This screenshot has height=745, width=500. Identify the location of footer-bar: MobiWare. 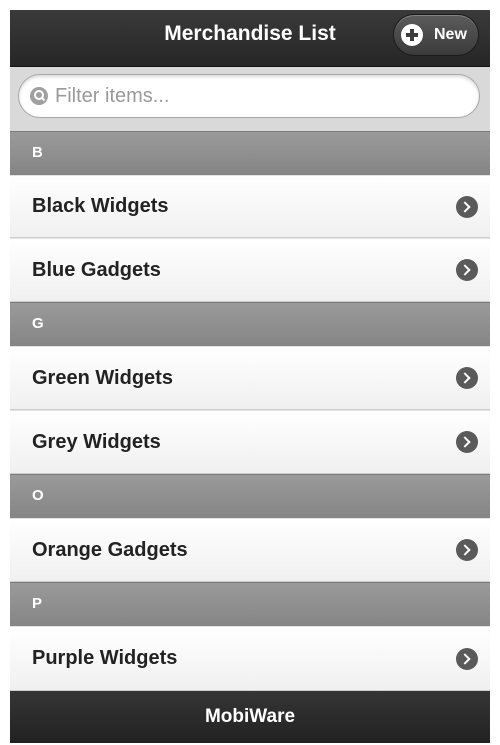
(250, 717).